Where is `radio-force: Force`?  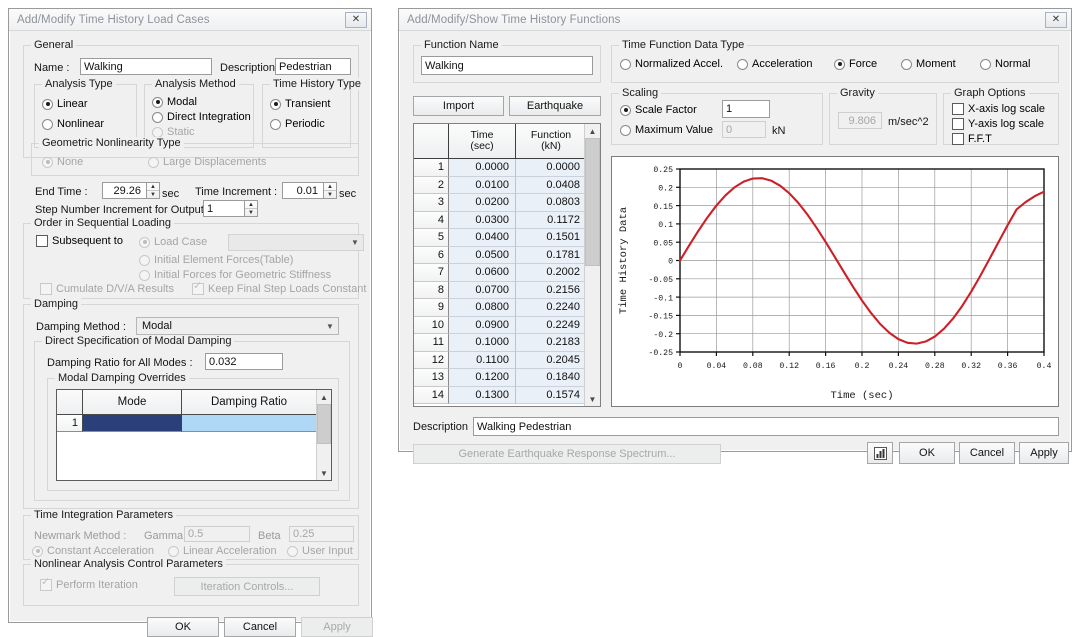
radio-force: Force is located at coordinates (855, 64).